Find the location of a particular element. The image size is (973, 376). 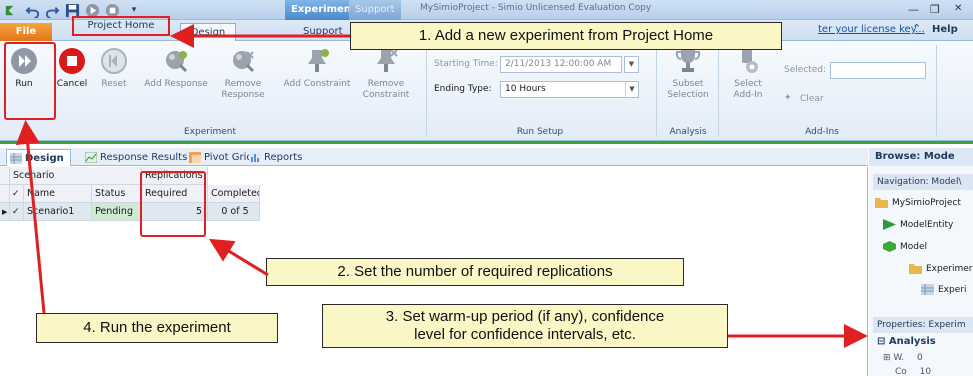

confidence-property-value: 10 is located at coordinates (925, 371).